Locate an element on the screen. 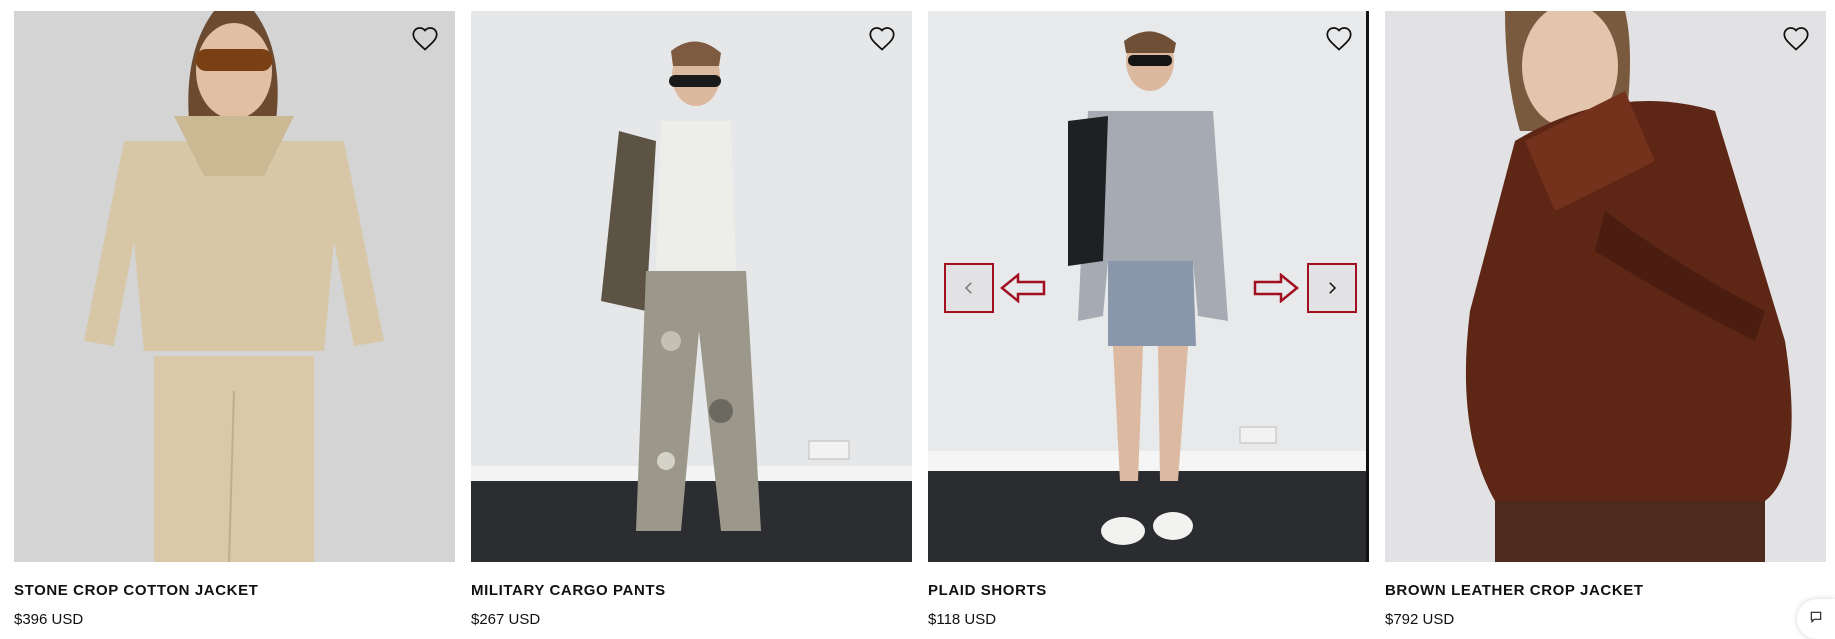 The height and width of the screenshot is (639, 1835). product-price: $396 USD is located at coordinates (49, 619).